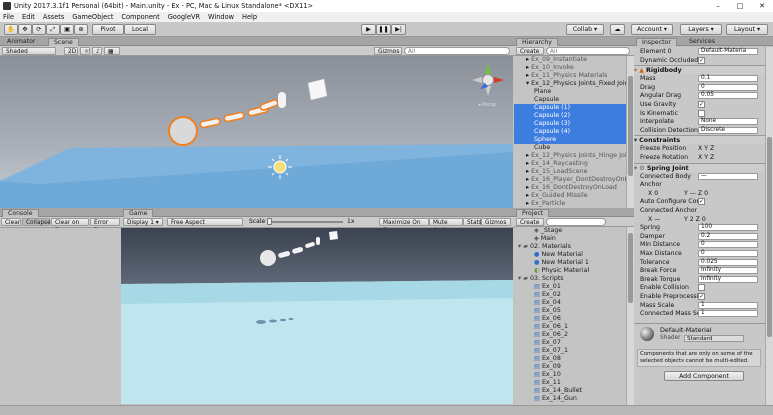 Image resolution: width=773 pixels, height=415 pixels. I want to click on property-value-field: Discrete, so click(728, 130).